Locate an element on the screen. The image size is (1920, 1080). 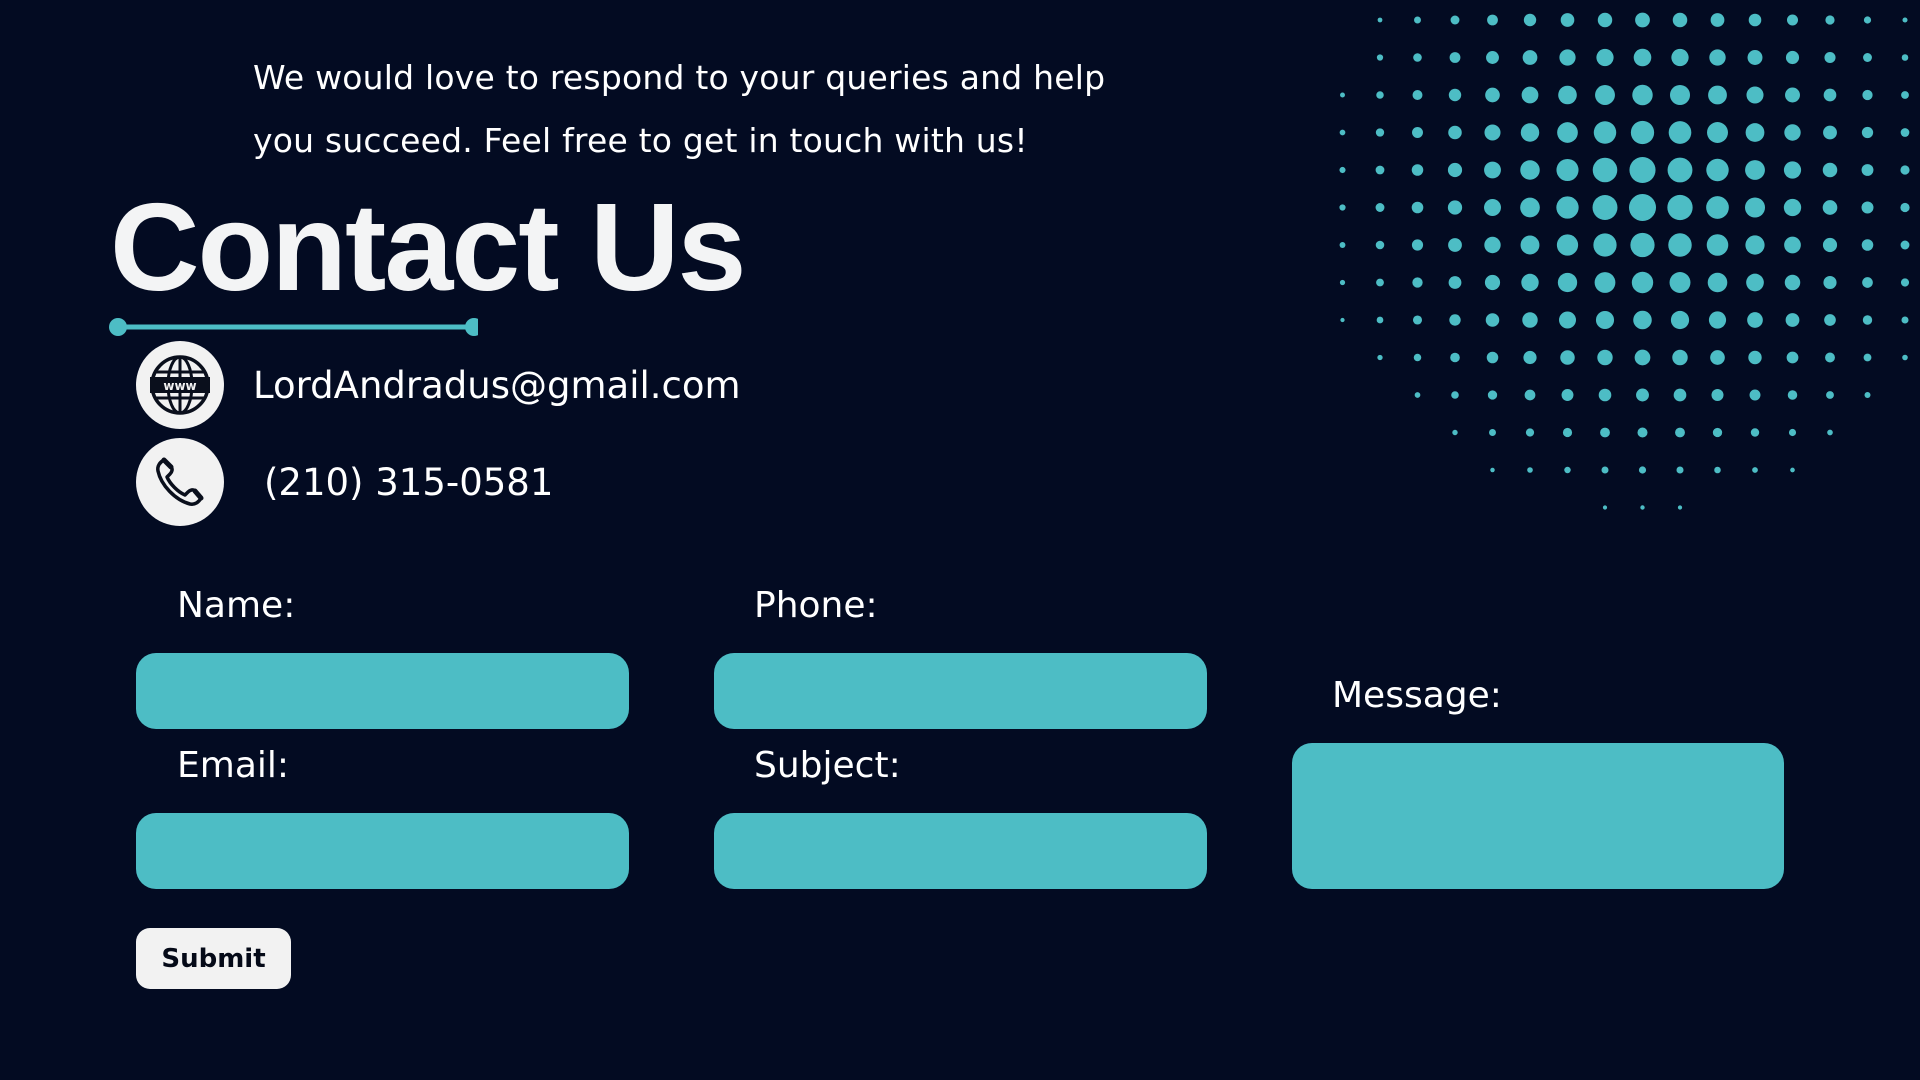
name-label: Name: is located at coordinates (236, 605).